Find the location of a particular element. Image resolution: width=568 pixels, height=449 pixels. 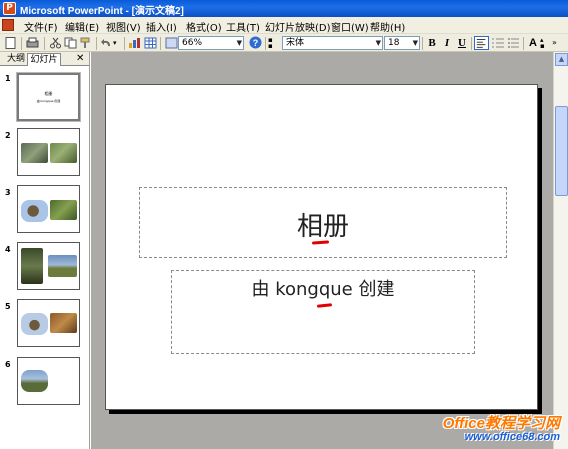

menu-slideshow: 幻灯片放映(D) is located at coordinates (298, 26).